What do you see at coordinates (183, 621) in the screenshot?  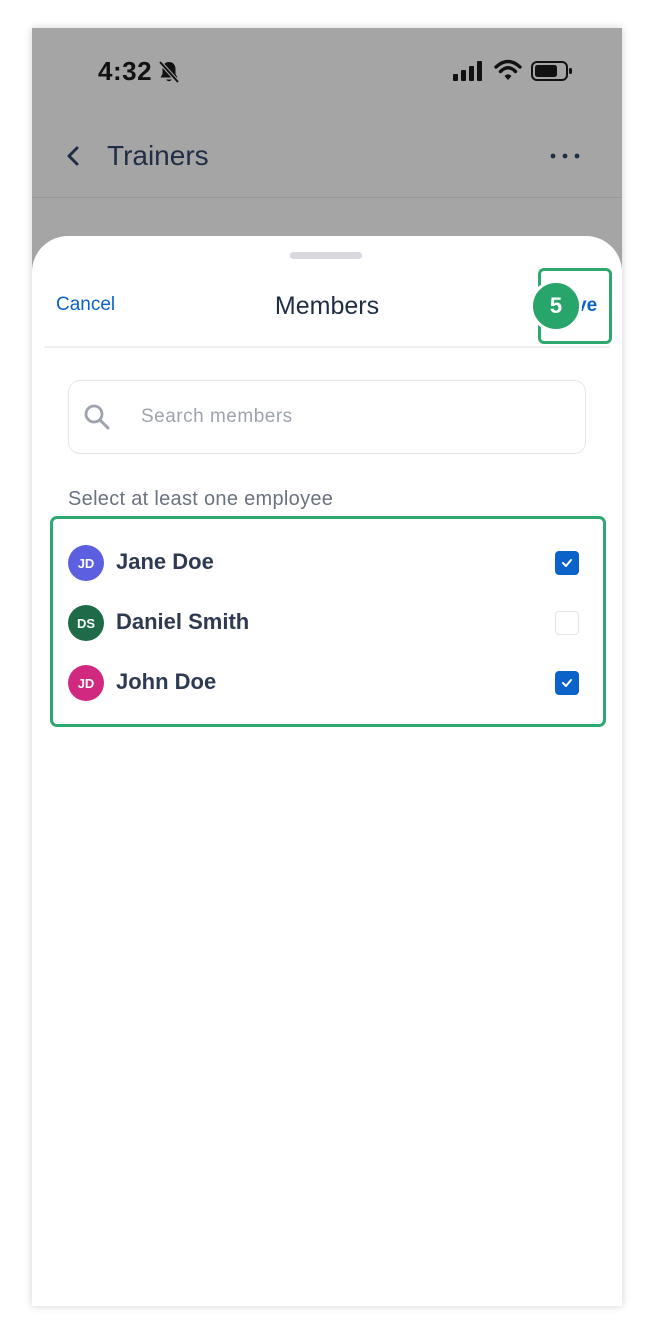 I see `member-name: Daniel Smith` at bounding box center [183, 621].